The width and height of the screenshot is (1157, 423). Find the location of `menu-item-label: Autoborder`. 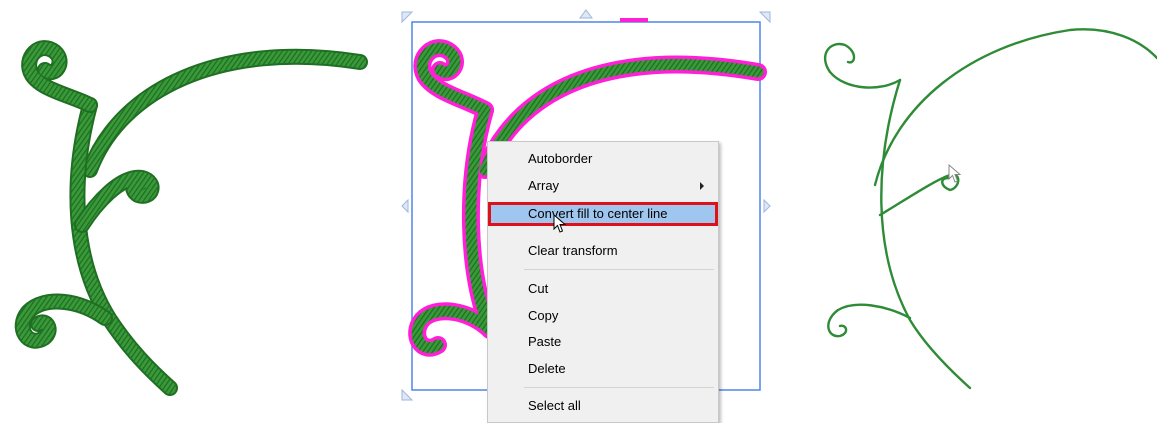

menu-item-label: Autoborder is located at coordinates (560, 158).